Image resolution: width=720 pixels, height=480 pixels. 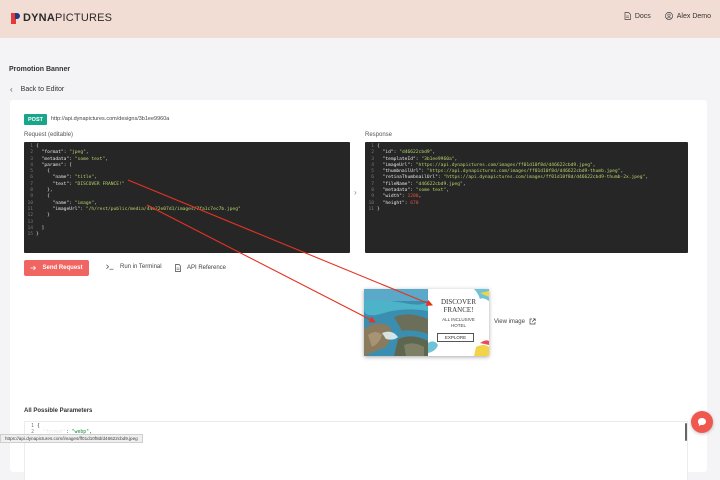 I want to click on annotation-arrows, so click(x=280, y=251).